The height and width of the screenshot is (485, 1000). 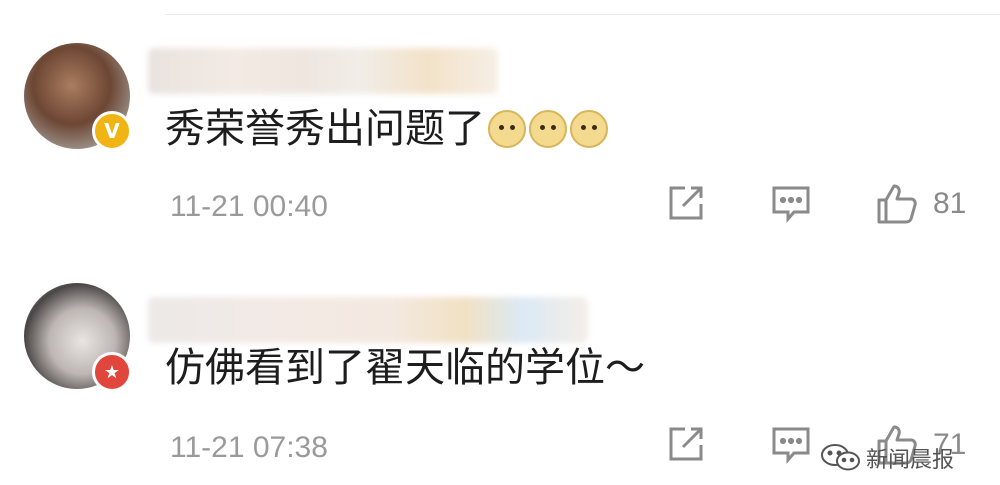 I want to click on wechat-icon, so click(x=840, y=457).